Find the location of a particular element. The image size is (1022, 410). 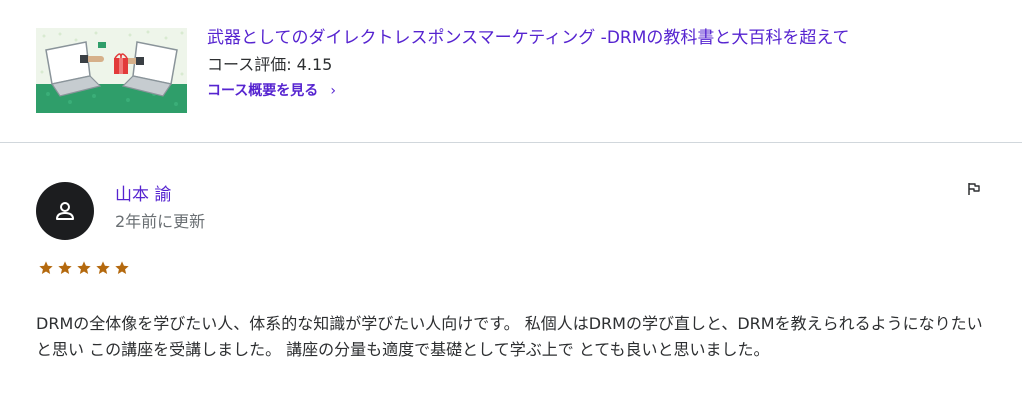

course-thumbnail is located at coordinates (111, 70).